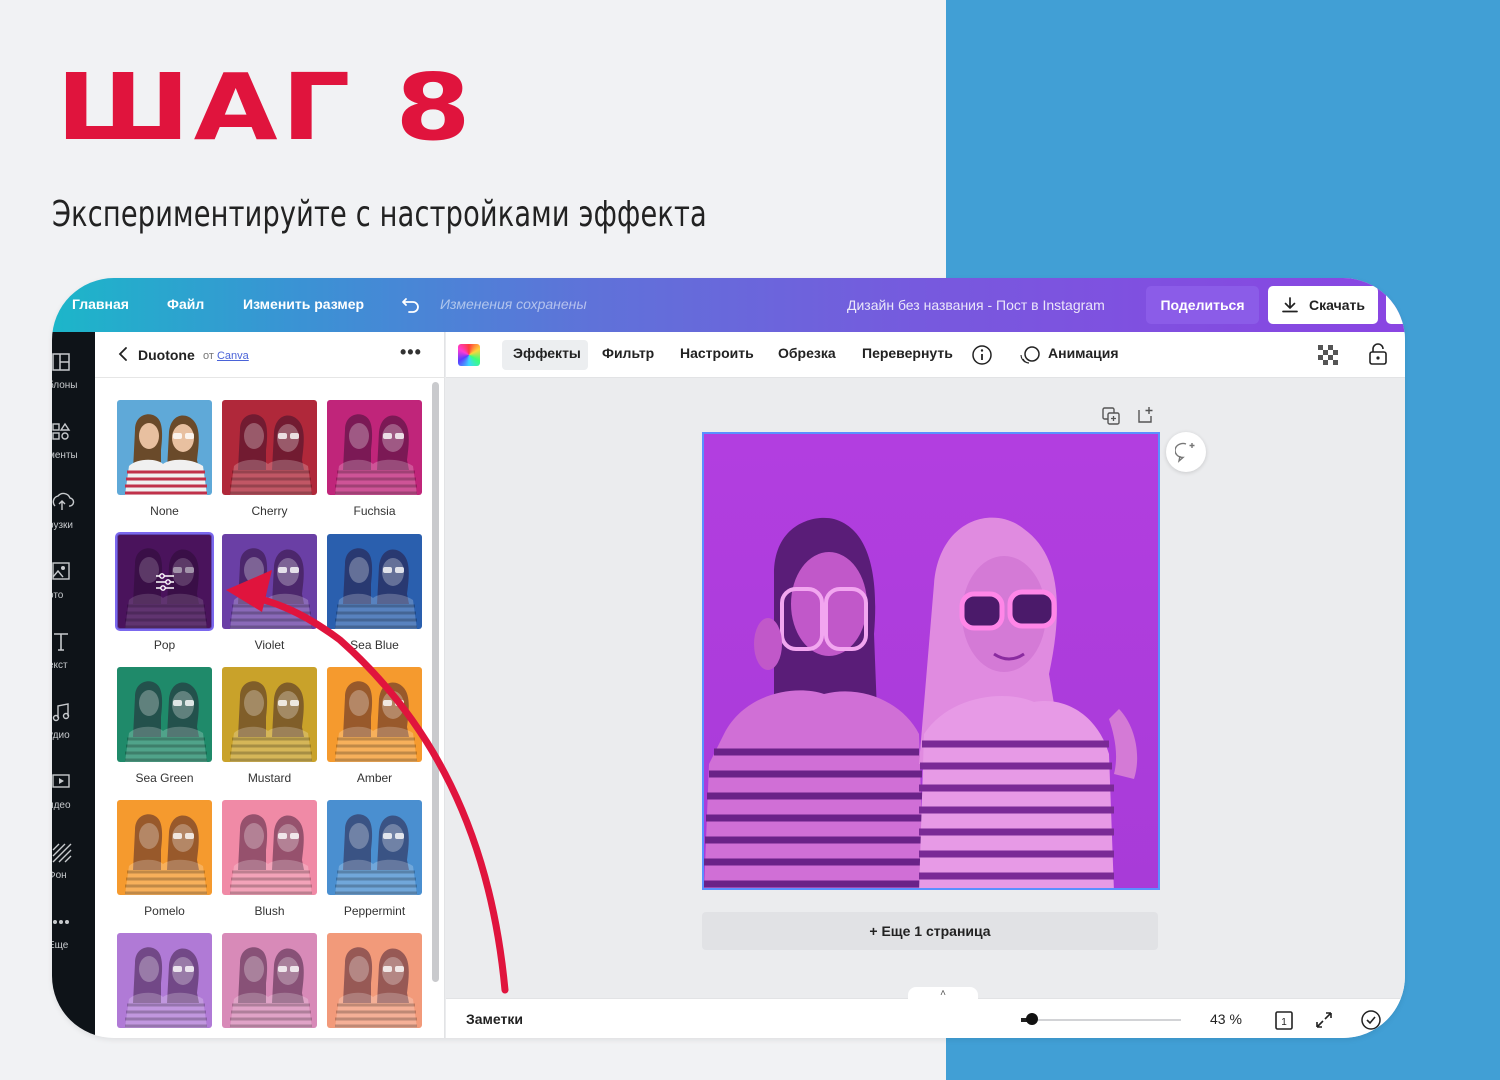  Describe the element at coordinates (435, 682) in the screenshot. I see `panel-scrollbar` at that location.